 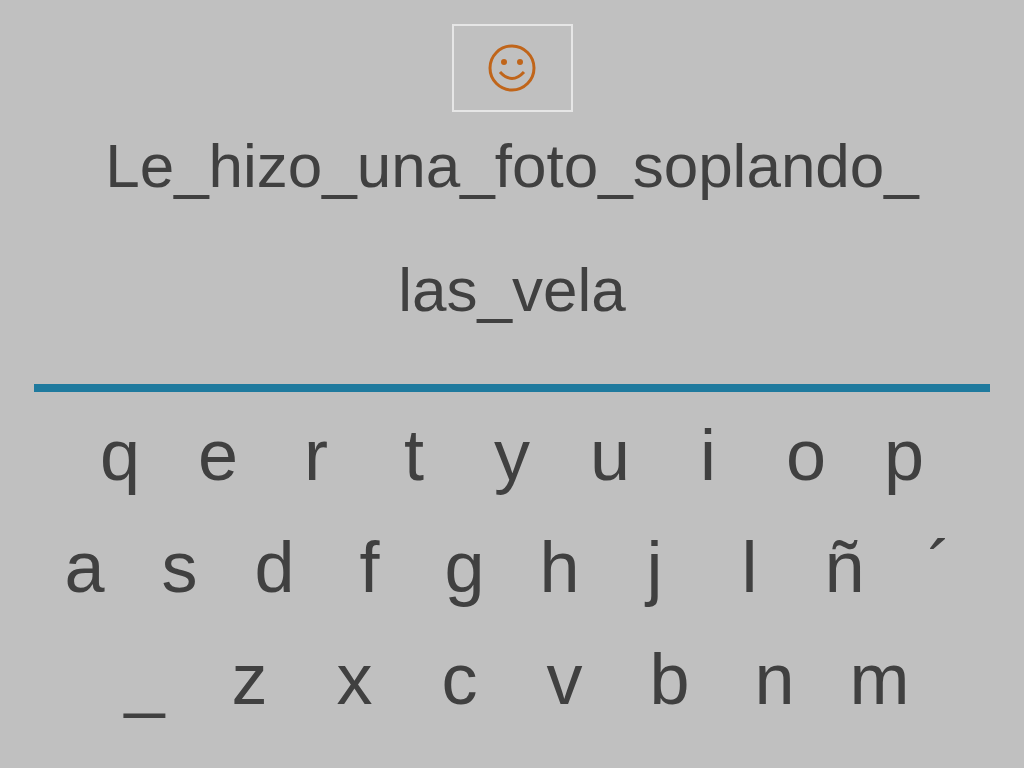 What do you see at coordinates (459, 679) in the screenshot?
I see `letter-key: c` at bounding box center [459, 679].